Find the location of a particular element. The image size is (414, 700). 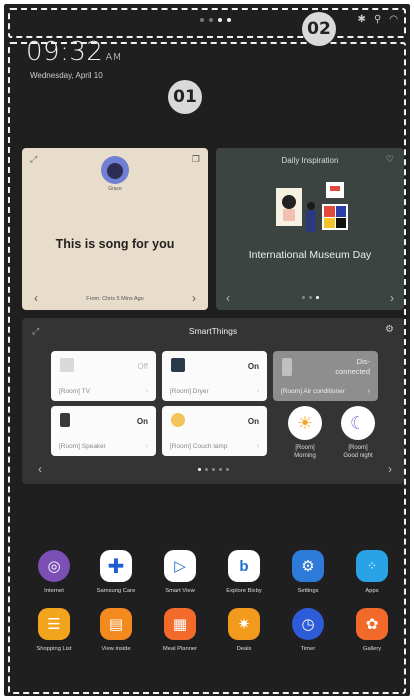

clock-time: 09:32 AM is located at coordinates (74, 52).